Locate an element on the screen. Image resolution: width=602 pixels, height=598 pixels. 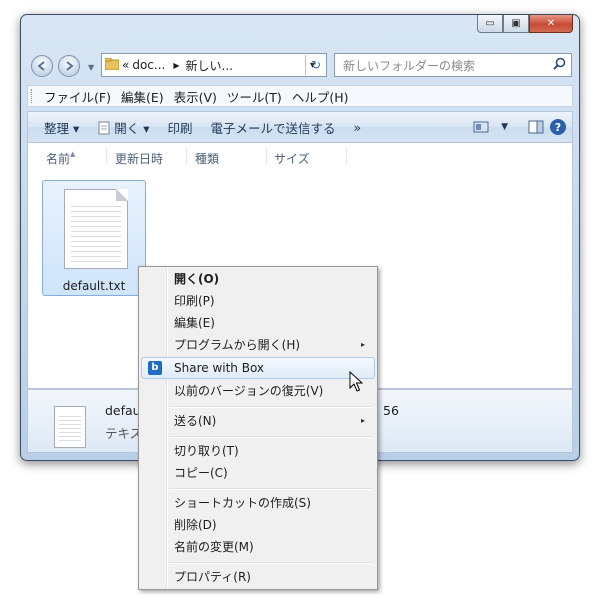
column-header: ▲ 名前 更新日時 種類 サイズ is located at coordinates (300, 156).